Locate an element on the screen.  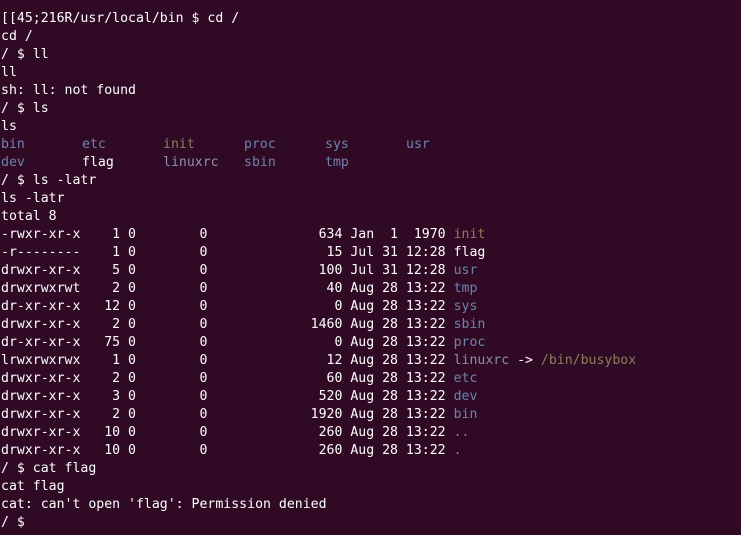
ls-entry: linuxrc is located at coordinates (191, 162).